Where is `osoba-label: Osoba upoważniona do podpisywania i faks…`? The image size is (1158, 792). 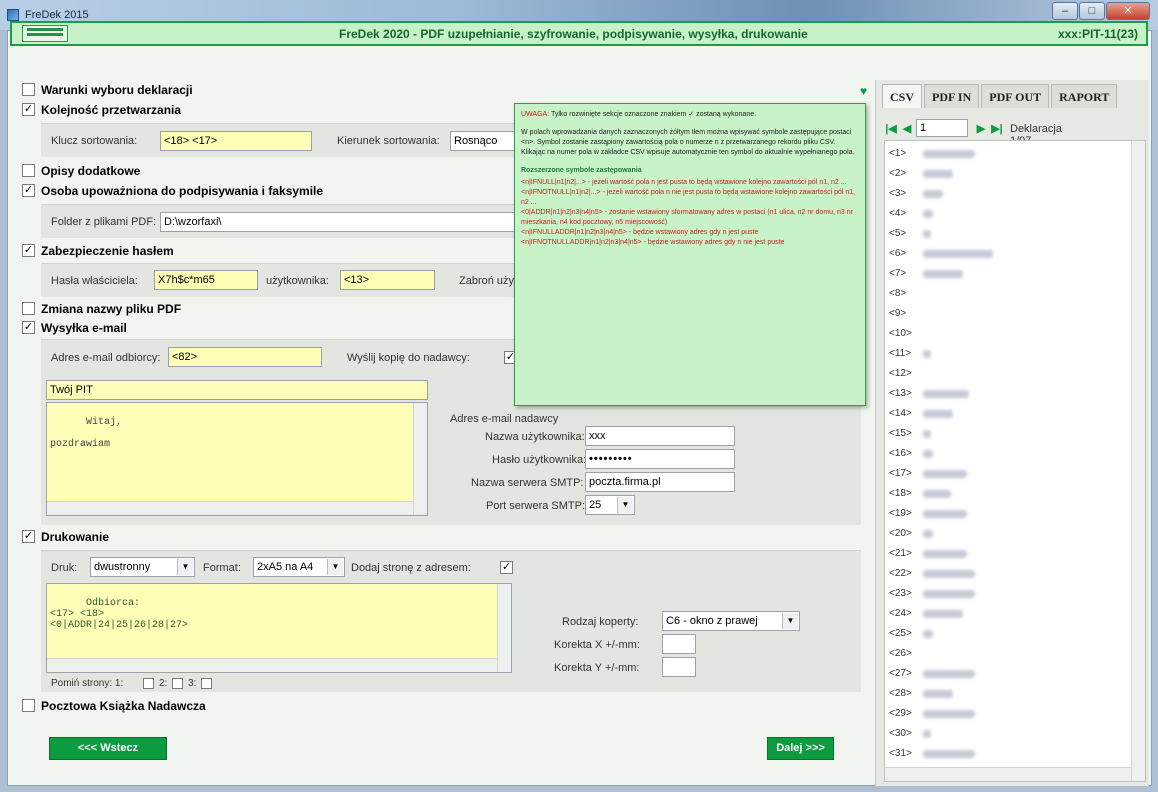 osoba-label: Osoba upoważniona do podpisywania i faks… is located at coordinates (182, 191).